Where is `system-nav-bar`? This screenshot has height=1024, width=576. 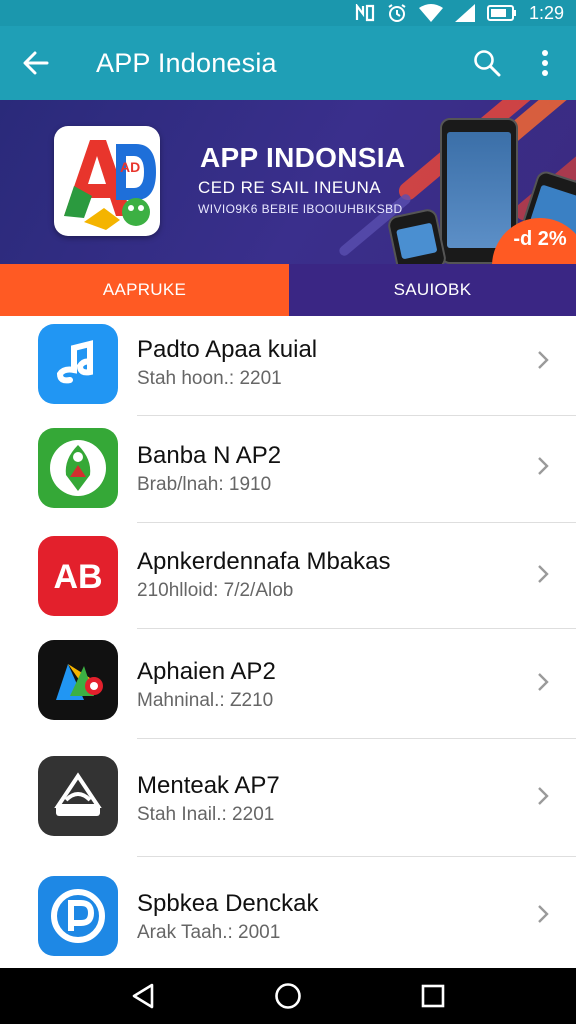 system-nav-bar is located at coordinates (288, 996).